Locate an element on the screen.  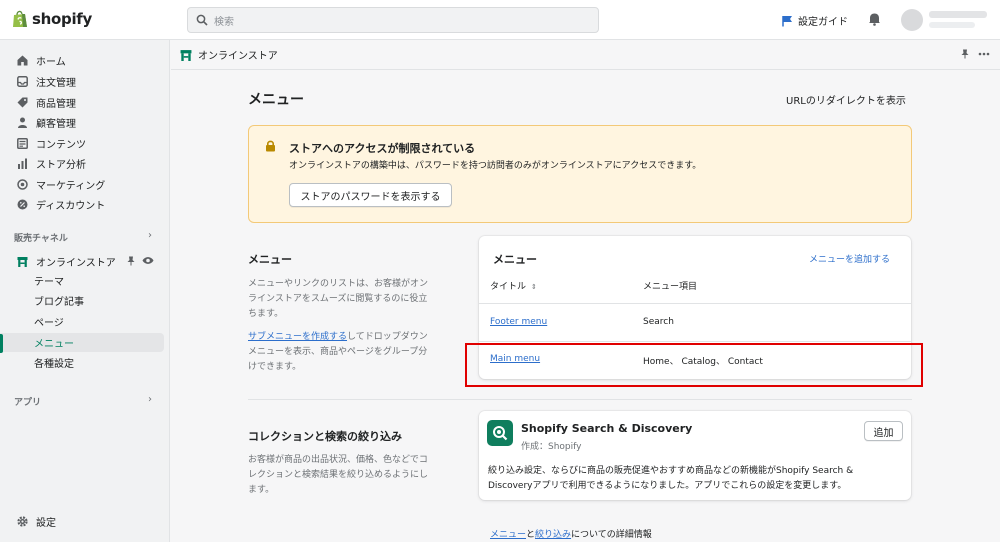
sort-icon: ⇕ is located at coordinates (534, 287).